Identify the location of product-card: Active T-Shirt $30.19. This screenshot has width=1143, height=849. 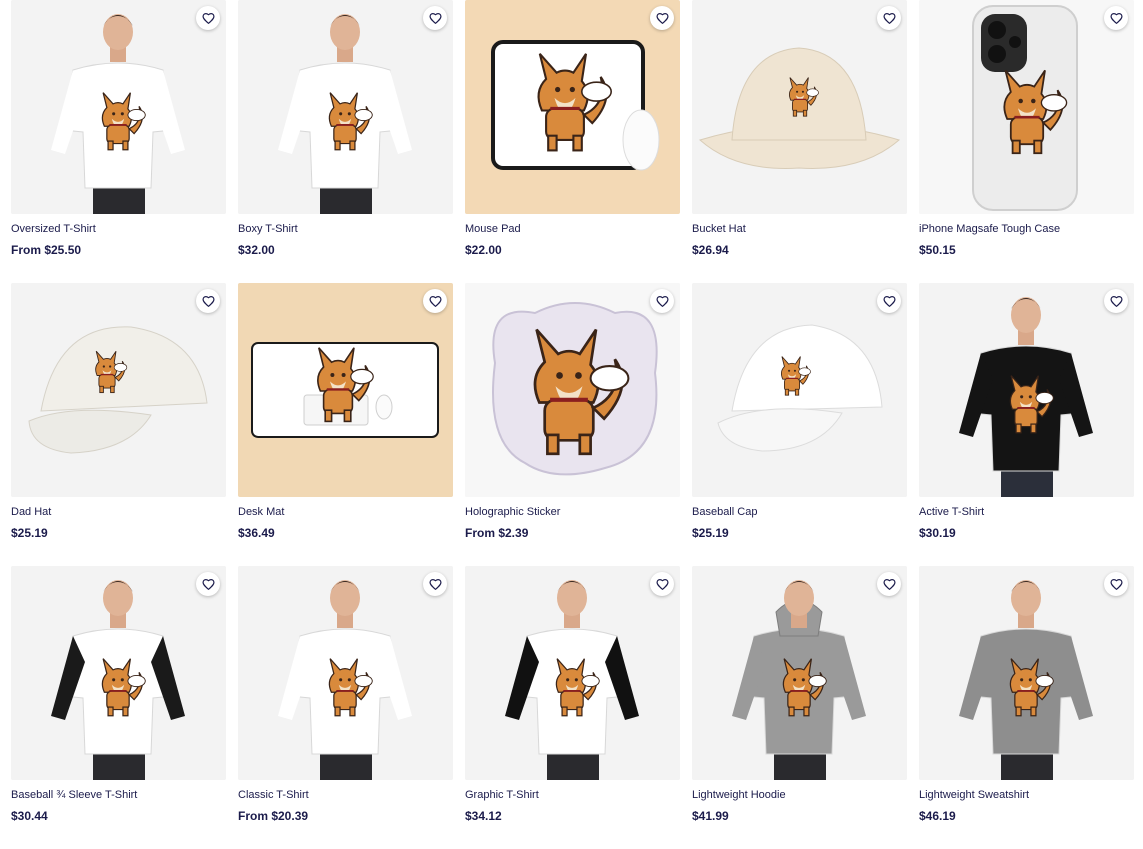
(1026, 424).